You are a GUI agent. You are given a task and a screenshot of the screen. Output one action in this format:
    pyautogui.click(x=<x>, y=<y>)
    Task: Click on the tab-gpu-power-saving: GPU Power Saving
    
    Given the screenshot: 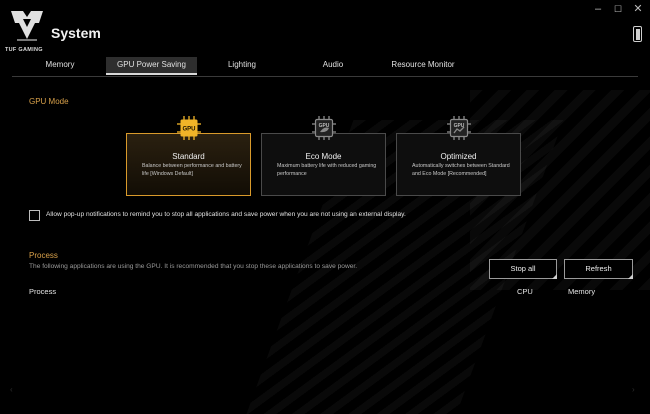 What is the action you would take?
    pyautogui.click(x=151, y=66)
    